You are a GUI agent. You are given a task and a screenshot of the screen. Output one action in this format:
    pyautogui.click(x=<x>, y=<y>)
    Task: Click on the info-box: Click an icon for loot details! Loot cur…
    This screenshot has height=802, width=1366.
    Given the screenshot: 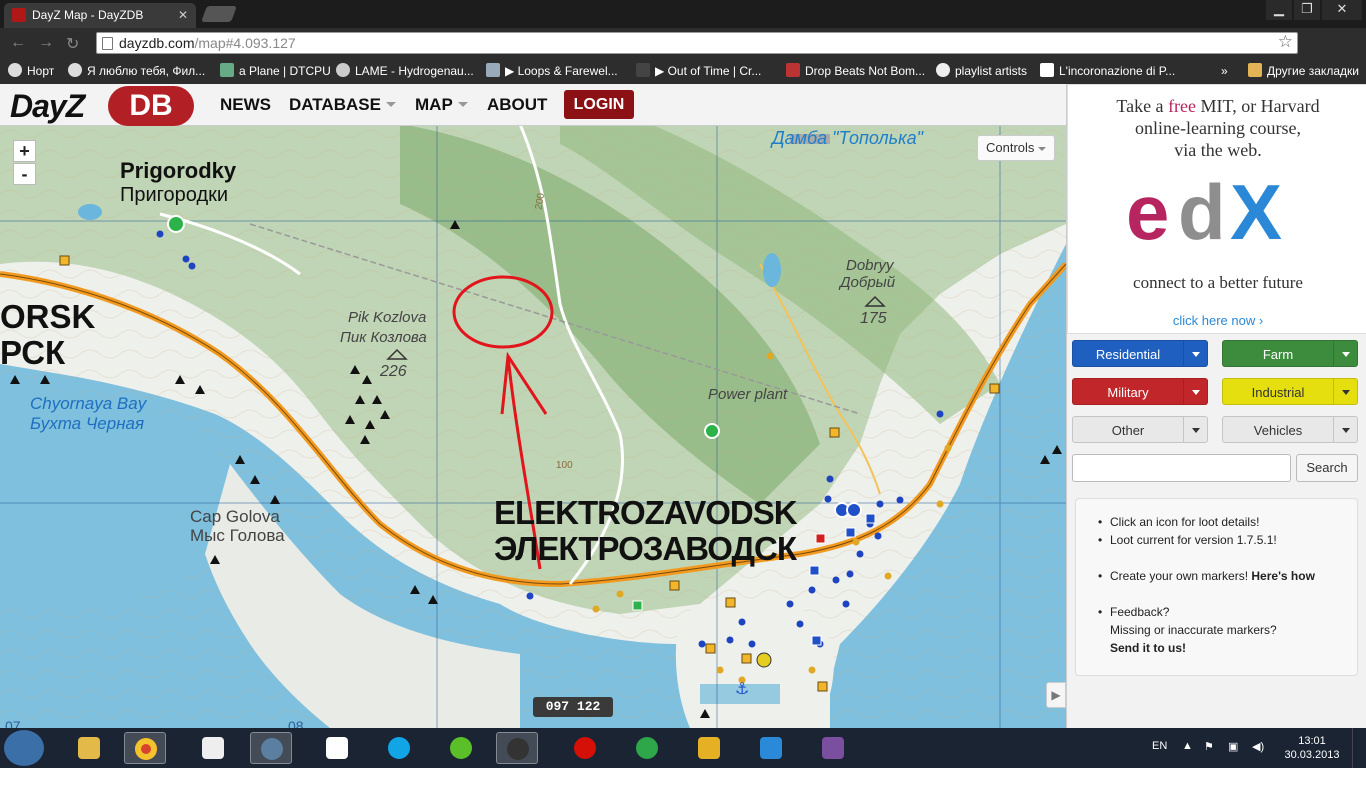 What is the action you would take?
    pyautogui.click(x=1216, y=587)
    